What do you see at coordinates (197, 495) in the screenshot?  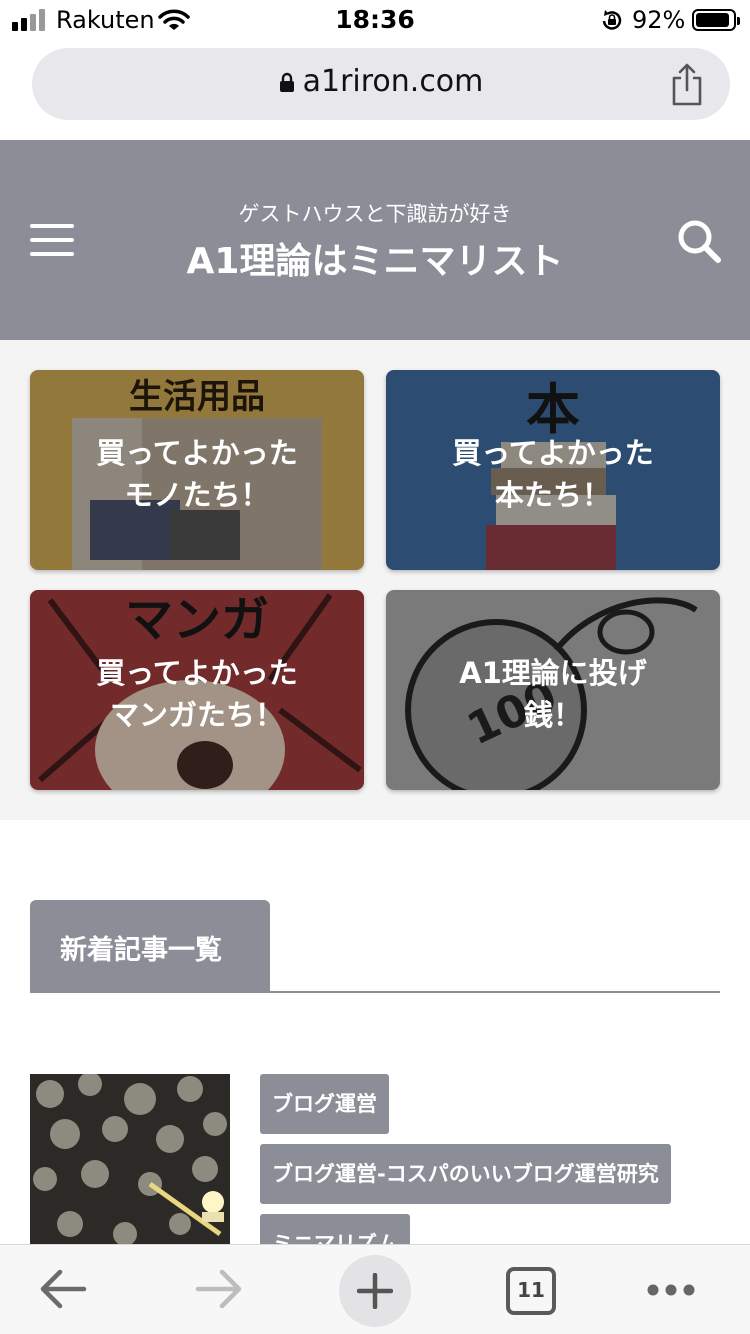 I see `card-goods-label-line2: モノたち！` at bounding box center [197, 495].